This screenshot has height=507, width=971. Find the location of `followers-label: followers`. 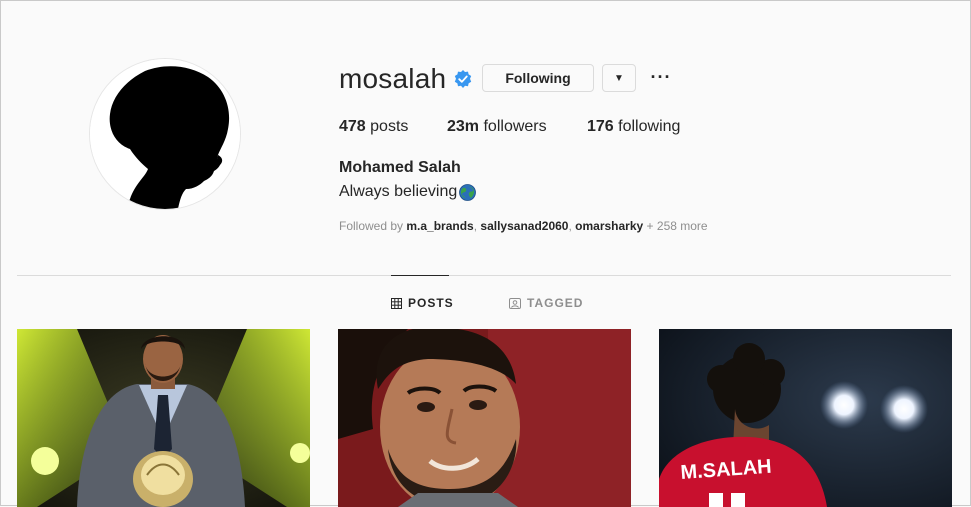

followers-label: followers is located at coordinates (515, 126).